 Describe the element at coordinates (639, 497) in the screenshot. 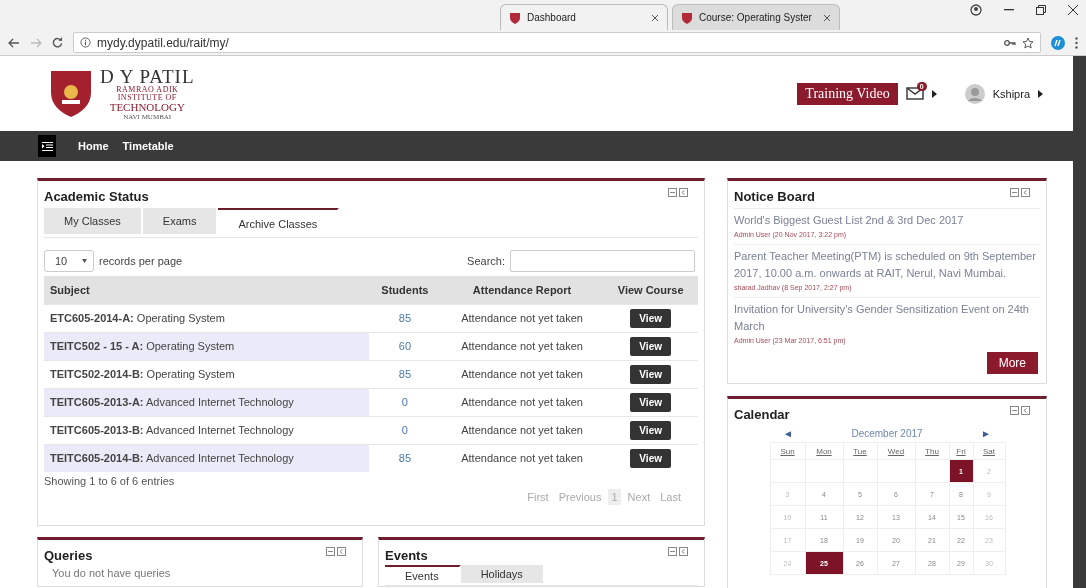

I see `pagination-link: Next` at that location.